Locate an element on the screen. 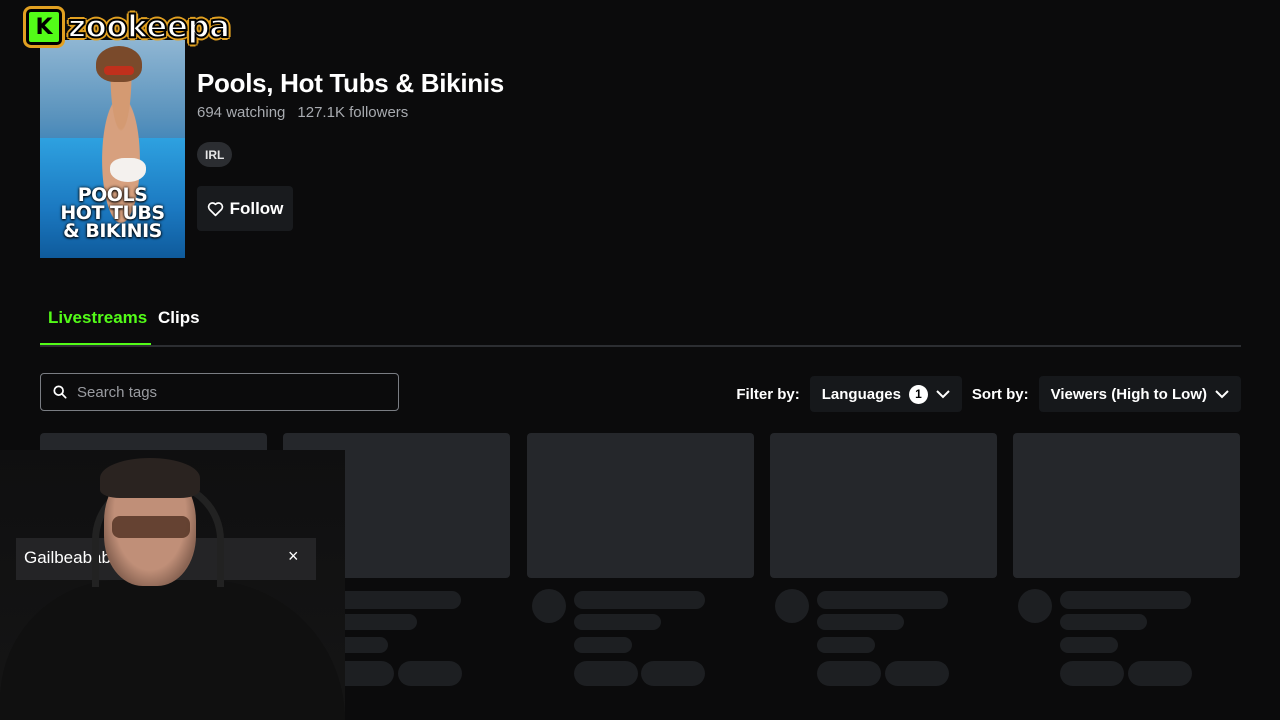  followers-count: 127.1K followers is located at coordinates (353, 112).